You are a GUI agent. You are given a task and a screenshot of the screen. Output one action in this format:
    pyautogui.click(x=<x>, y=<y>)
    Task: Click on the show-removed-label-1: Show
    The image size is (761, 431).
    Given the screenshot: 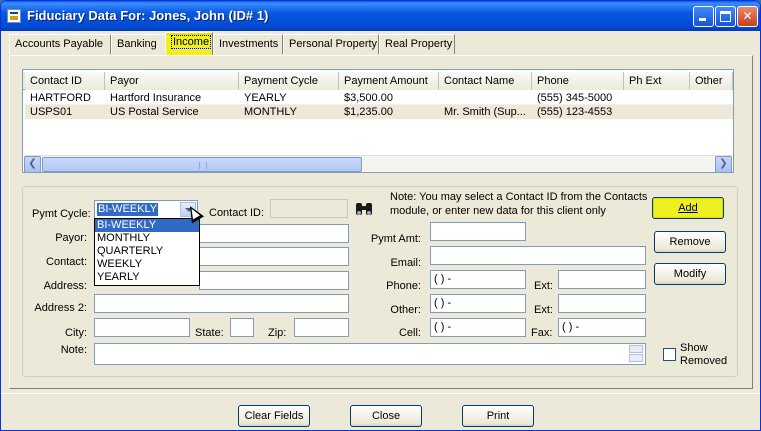 What is the action you would take?
    pyautogui.click(x=694, y=348)
    